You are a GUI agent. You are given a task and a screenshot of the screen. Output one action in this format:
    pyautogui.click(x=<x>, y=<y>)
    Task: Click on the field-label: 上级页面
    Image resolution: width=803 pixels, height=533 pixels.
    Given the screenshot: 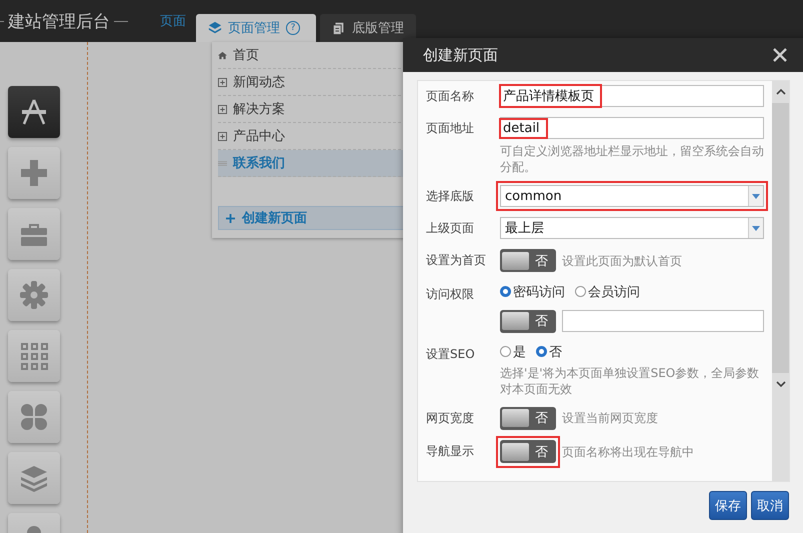 What is the action you would take?
    pyautogui.click(x=450, y=228)
    